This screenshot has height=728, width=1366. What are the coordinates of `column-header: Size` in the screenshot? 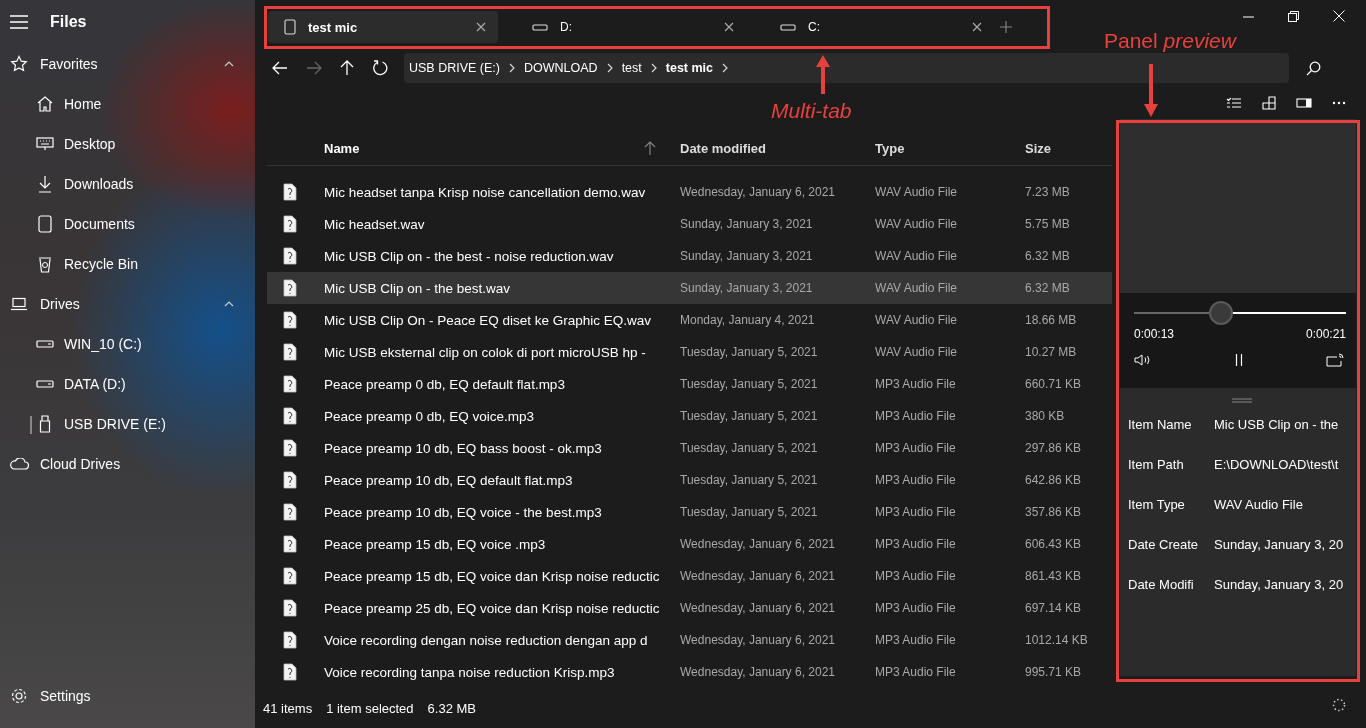 It's located at (1038, 148).